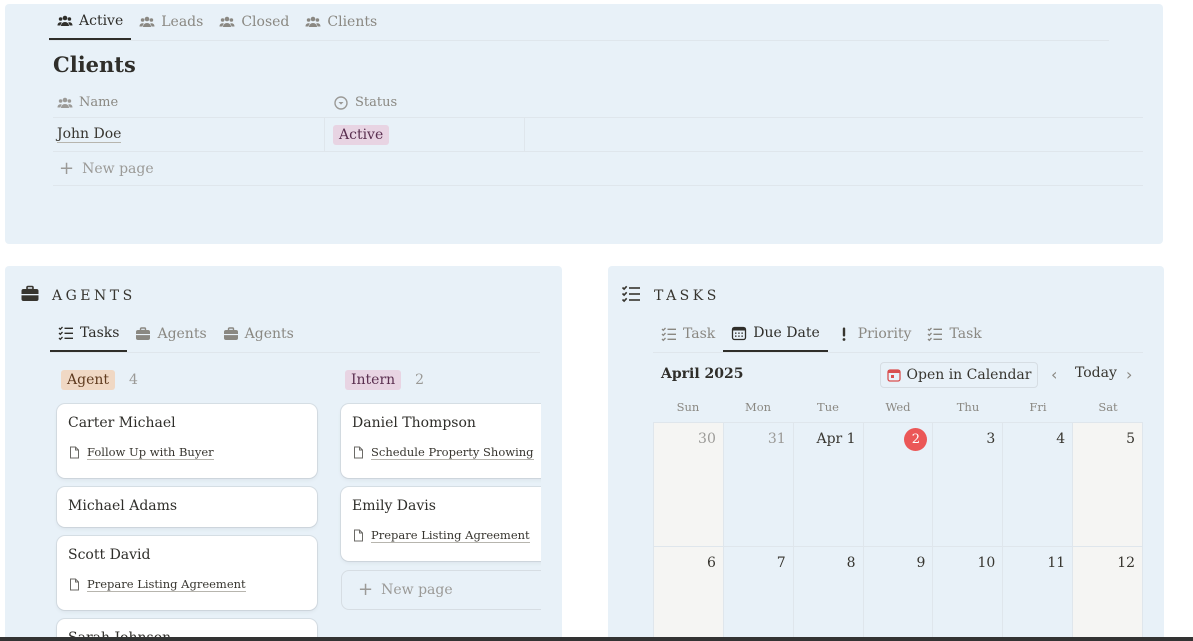 The image size is (1193, 641). Describe the element at coordinates (711, 563) in the screenshot. I see `day-number: 6` at that location.